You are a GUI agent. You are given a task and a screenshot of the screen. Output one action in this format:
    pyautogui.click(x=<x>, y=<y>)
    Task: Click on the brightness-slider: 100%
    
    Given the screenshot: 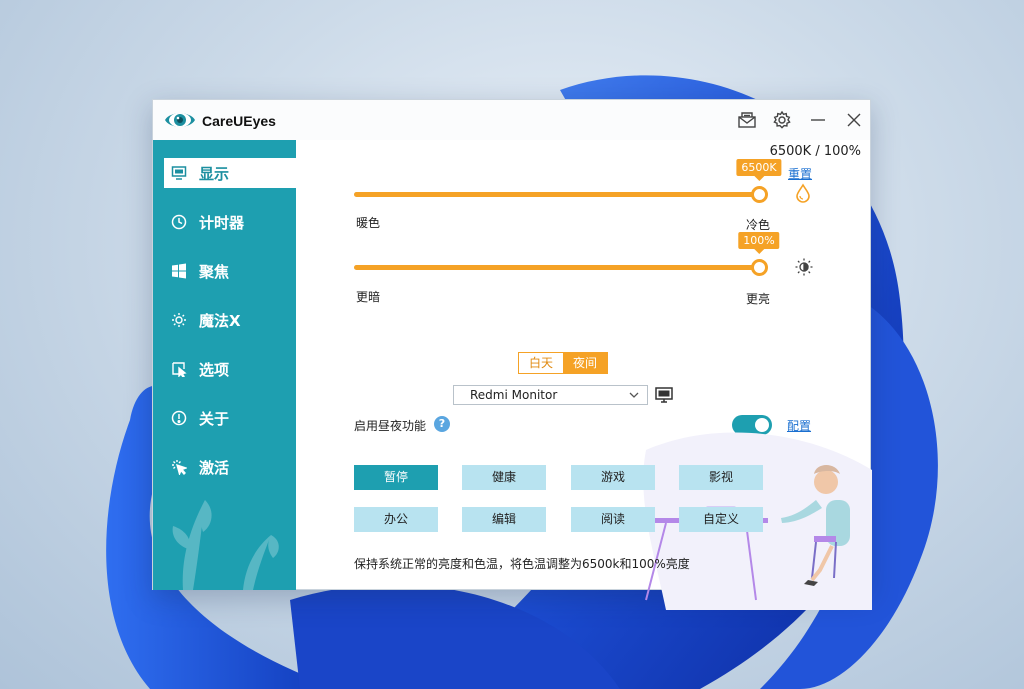 What is the action you would take?
    pyautogui.click(x=567, y=254)
    